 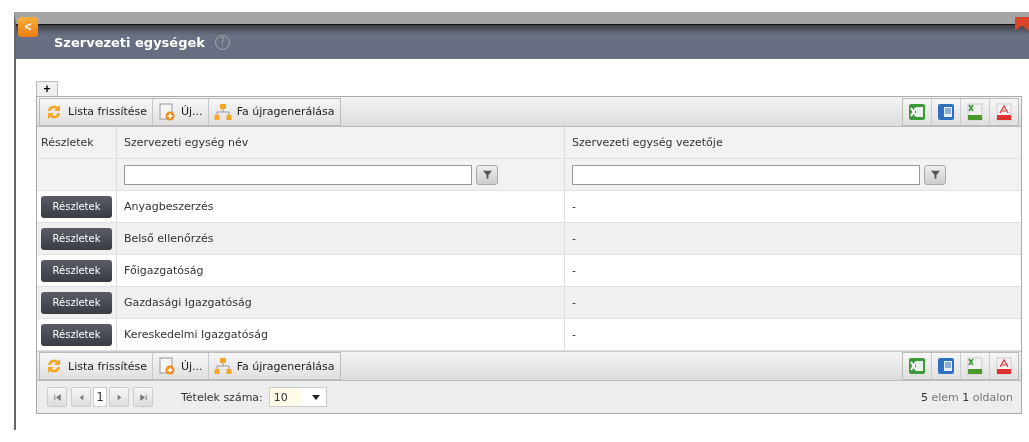 I want to click on first-page-button, so click(x=57, y=397).